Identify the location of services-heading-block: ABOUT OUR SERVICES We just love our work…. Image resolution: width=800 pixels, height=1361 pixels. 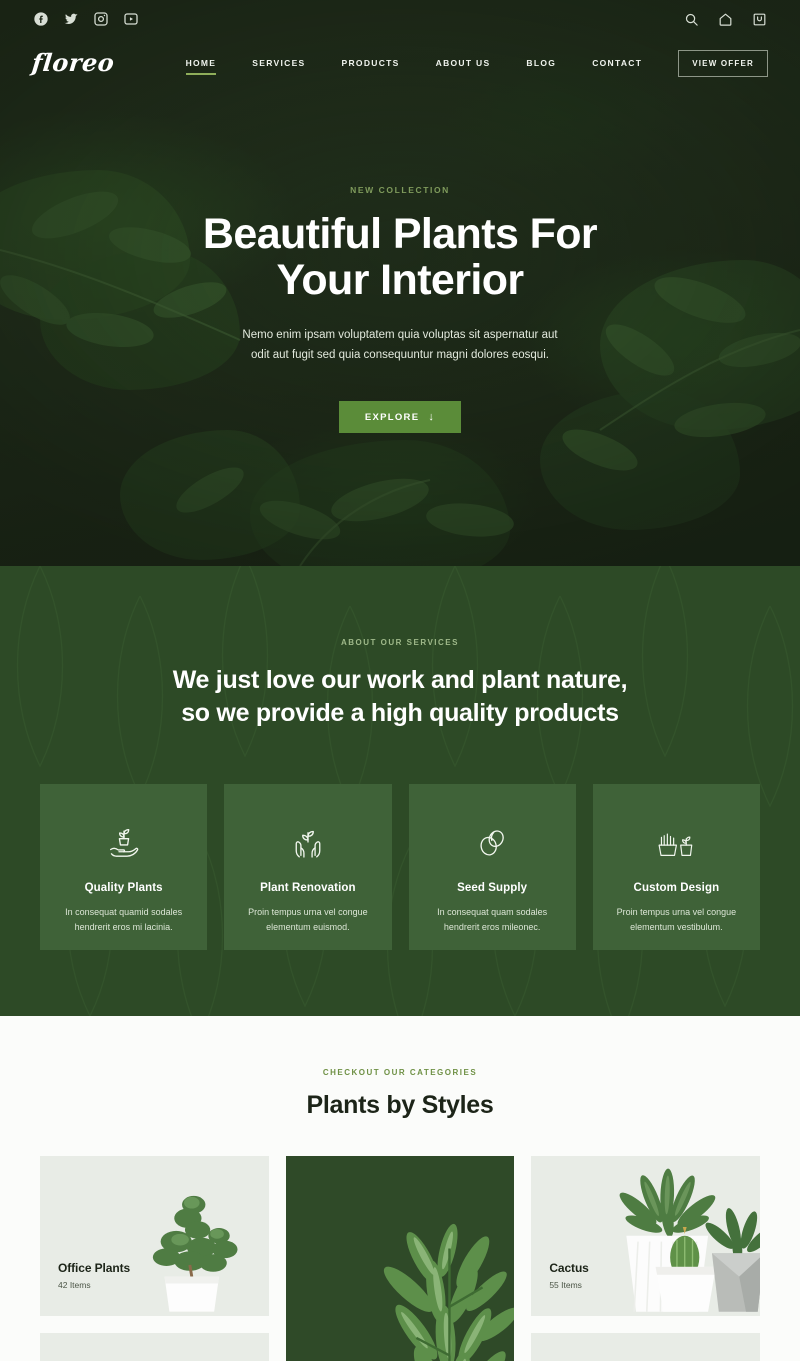
(400, 684).